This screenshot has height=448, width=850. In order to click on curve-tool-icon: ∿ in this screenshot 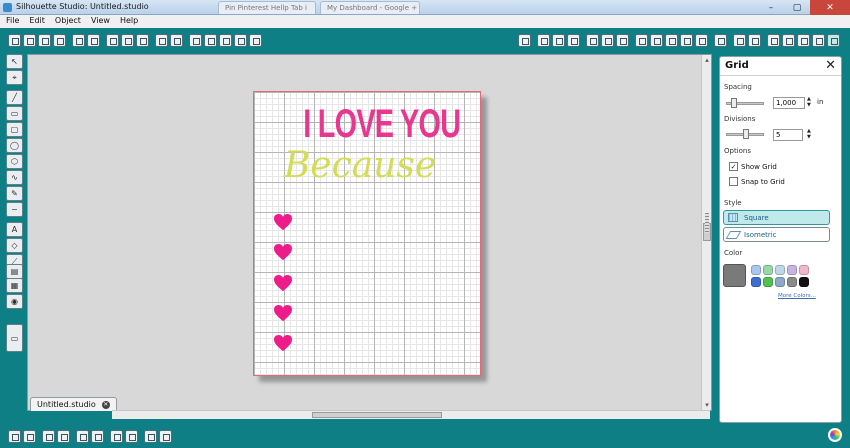, I will do `click(14, 177)`.